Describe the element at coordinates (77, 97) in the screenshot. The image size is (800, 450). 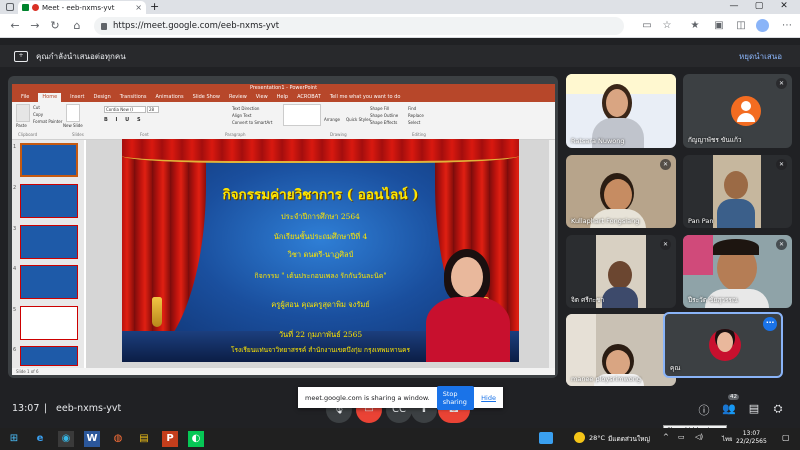
I see `ppt-menu-item: Insert` at that location.